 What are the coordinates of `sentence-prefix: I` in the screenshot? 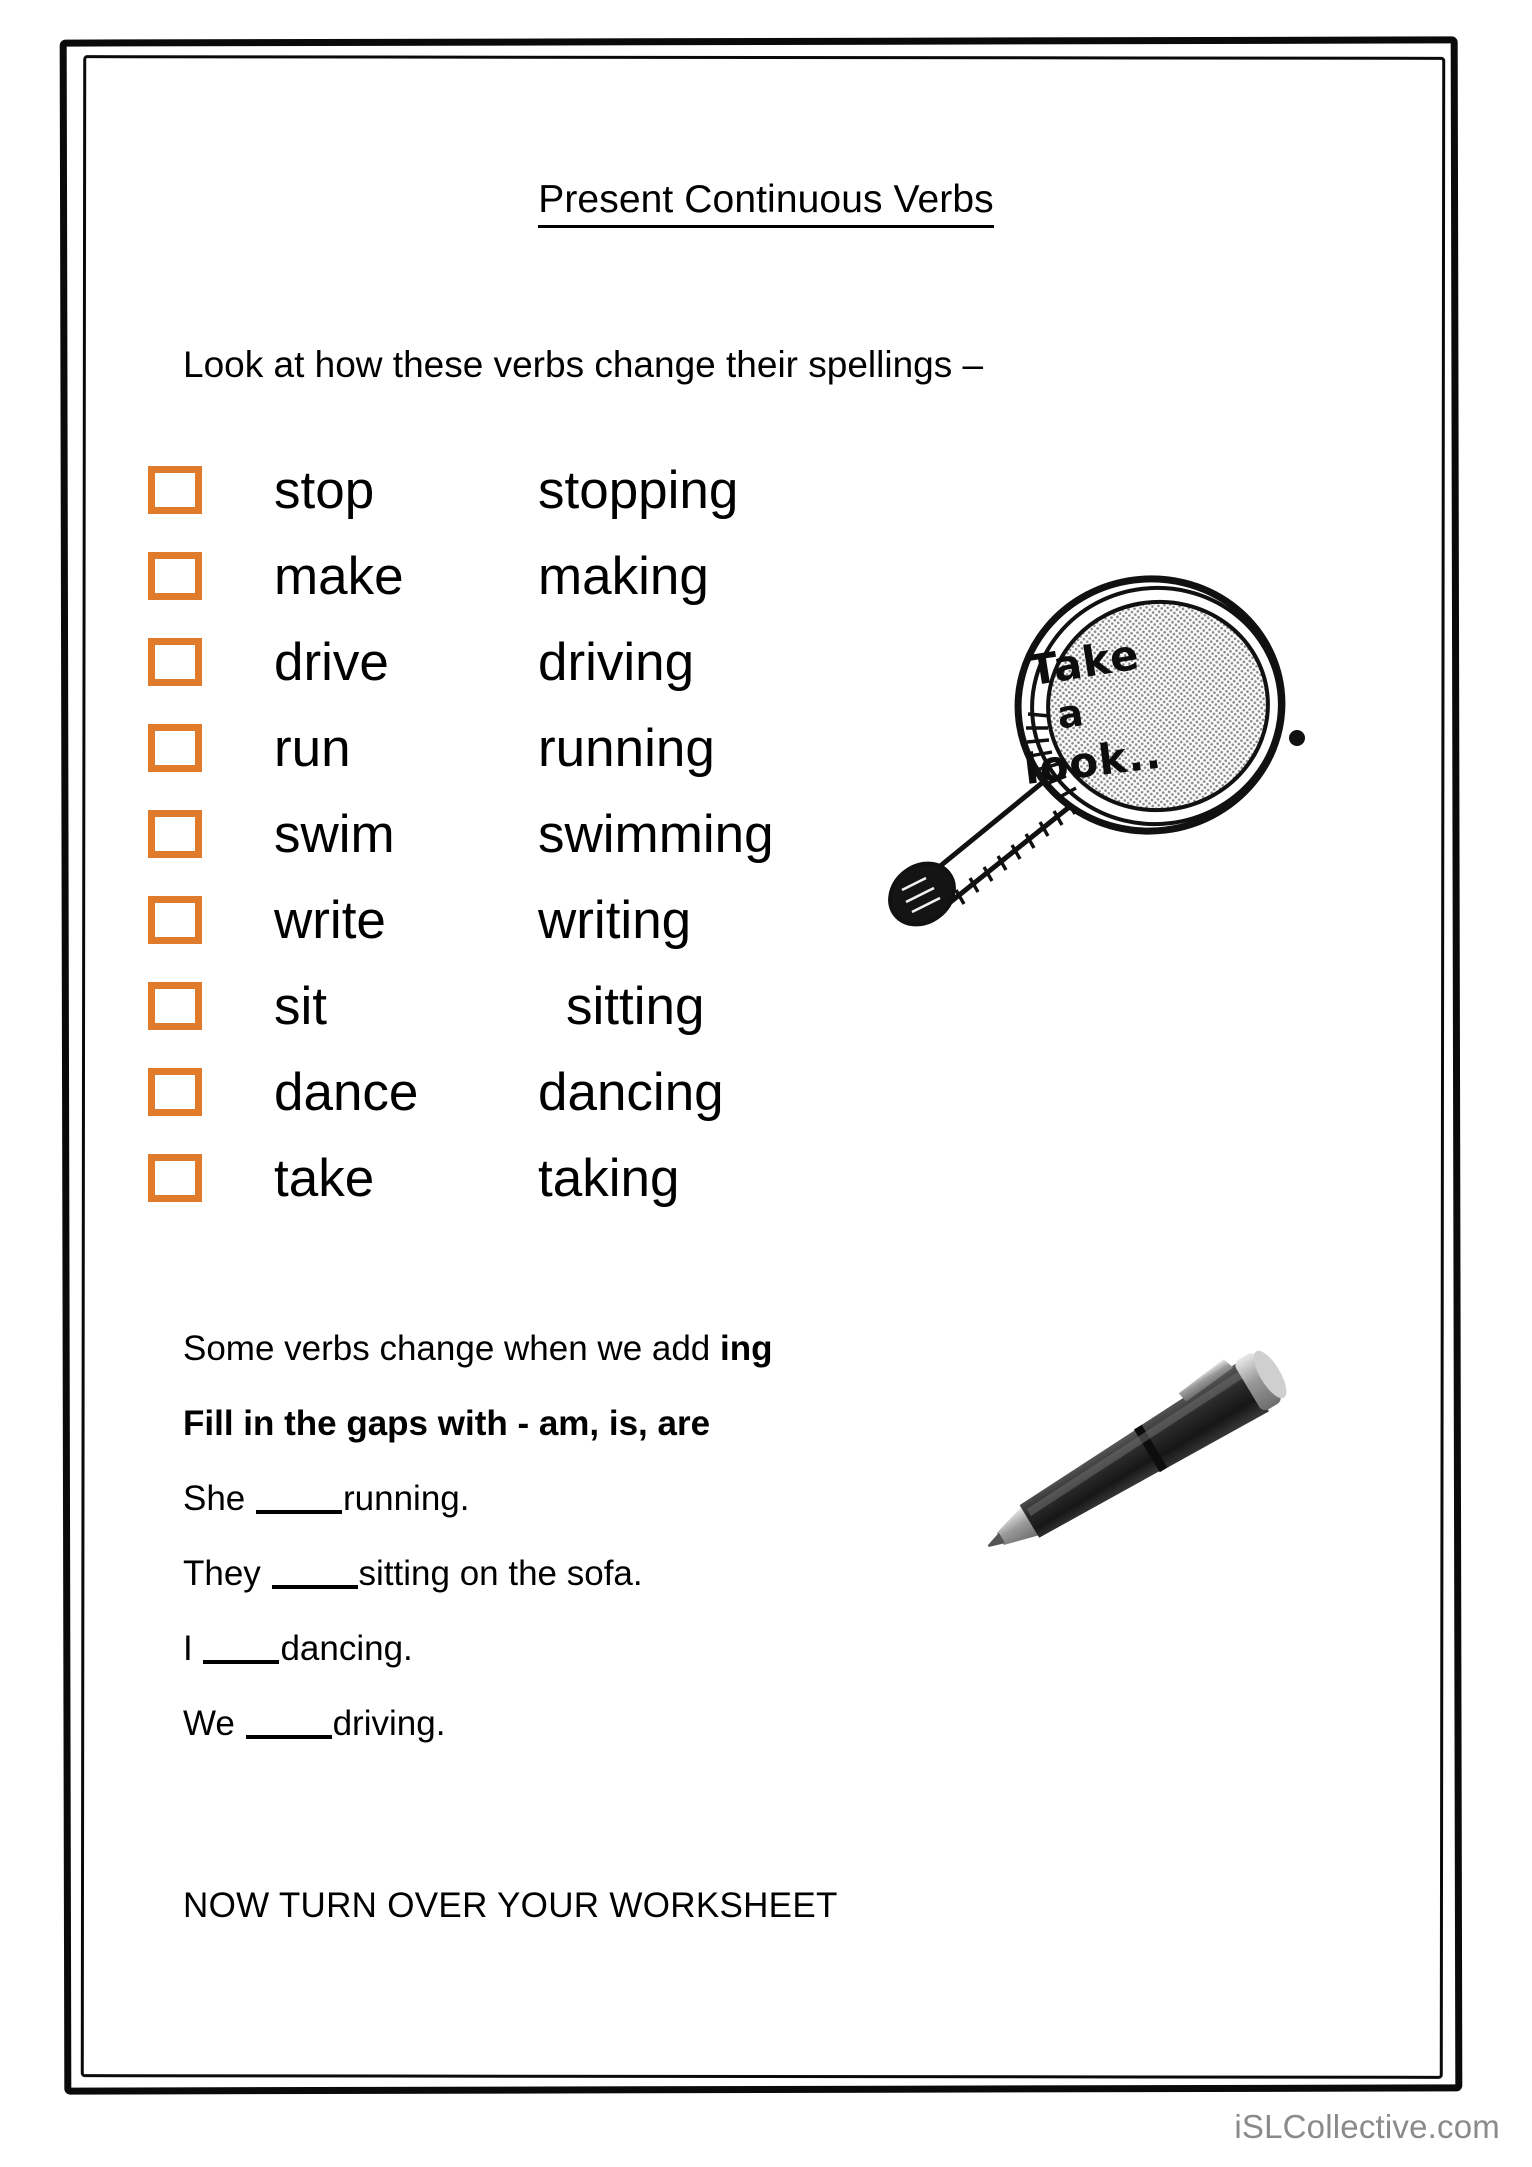 It's located at (193, 1648).